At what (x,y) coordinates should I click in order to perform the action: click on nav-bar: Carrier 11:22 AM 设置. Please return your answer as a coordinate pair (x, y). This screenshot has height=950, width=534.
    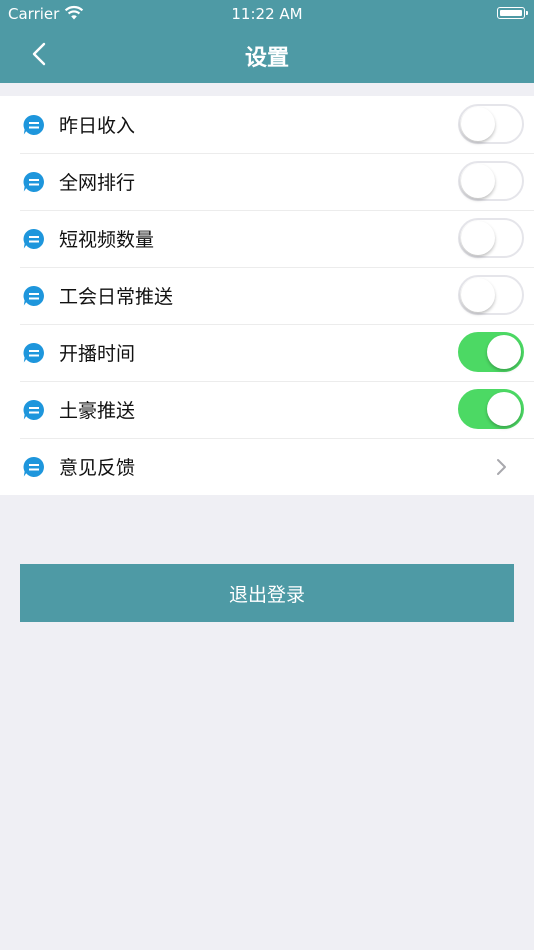
    Looking at the image, I should click on (267, 41).